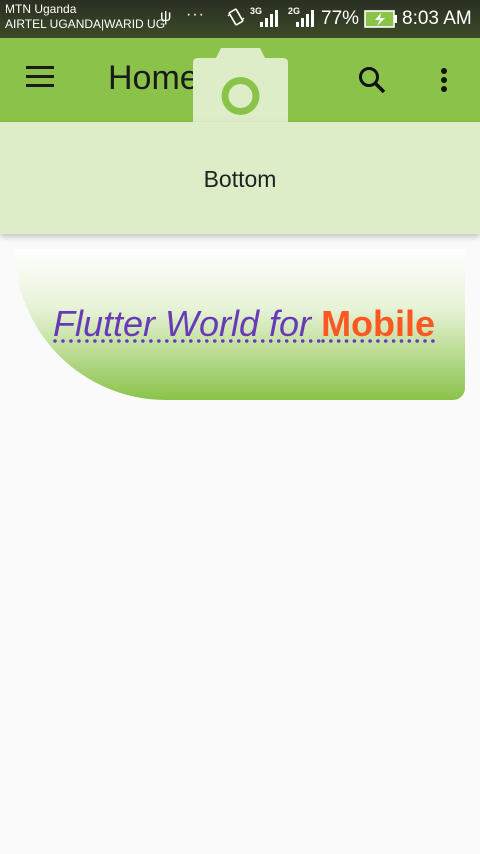  Describe the element at coordinates (378, 323) in the screenshot. I see `card-text-part2: Mobile` at that location.